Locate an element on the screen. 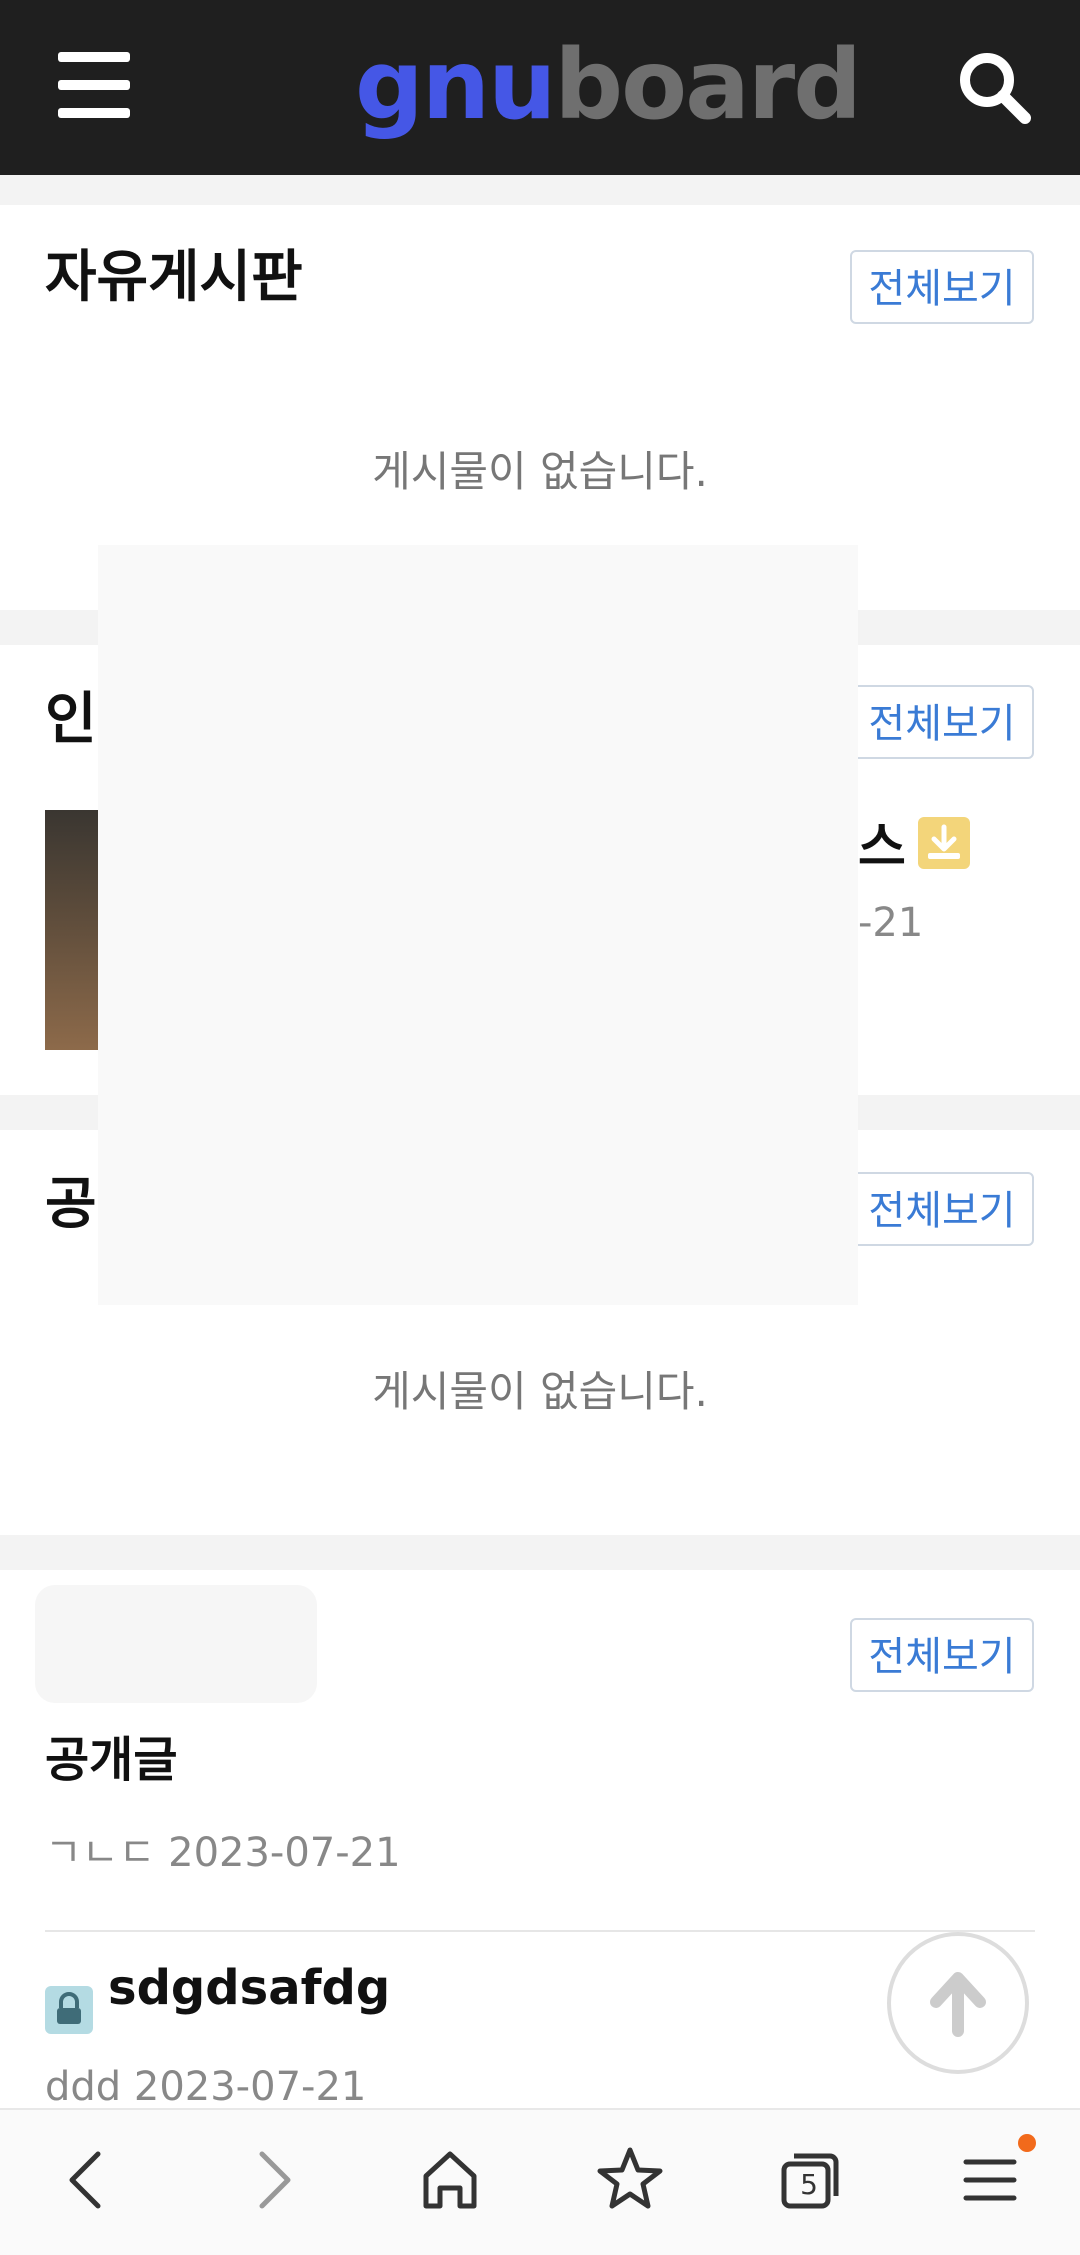  top-header: gnuboard is located at coordinates (540, 87).